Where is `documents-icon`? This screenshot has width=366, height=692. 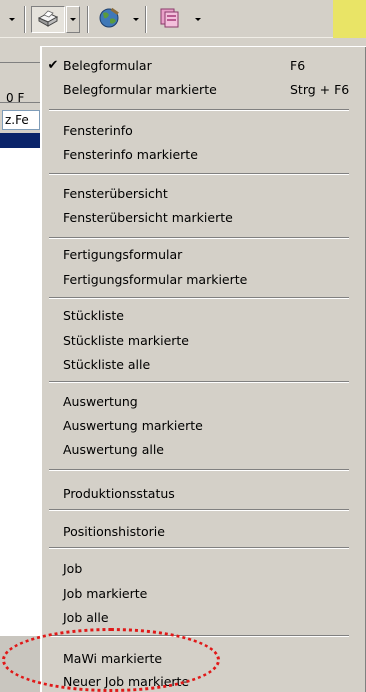 documents-icon is located at coordinates (171, 19).